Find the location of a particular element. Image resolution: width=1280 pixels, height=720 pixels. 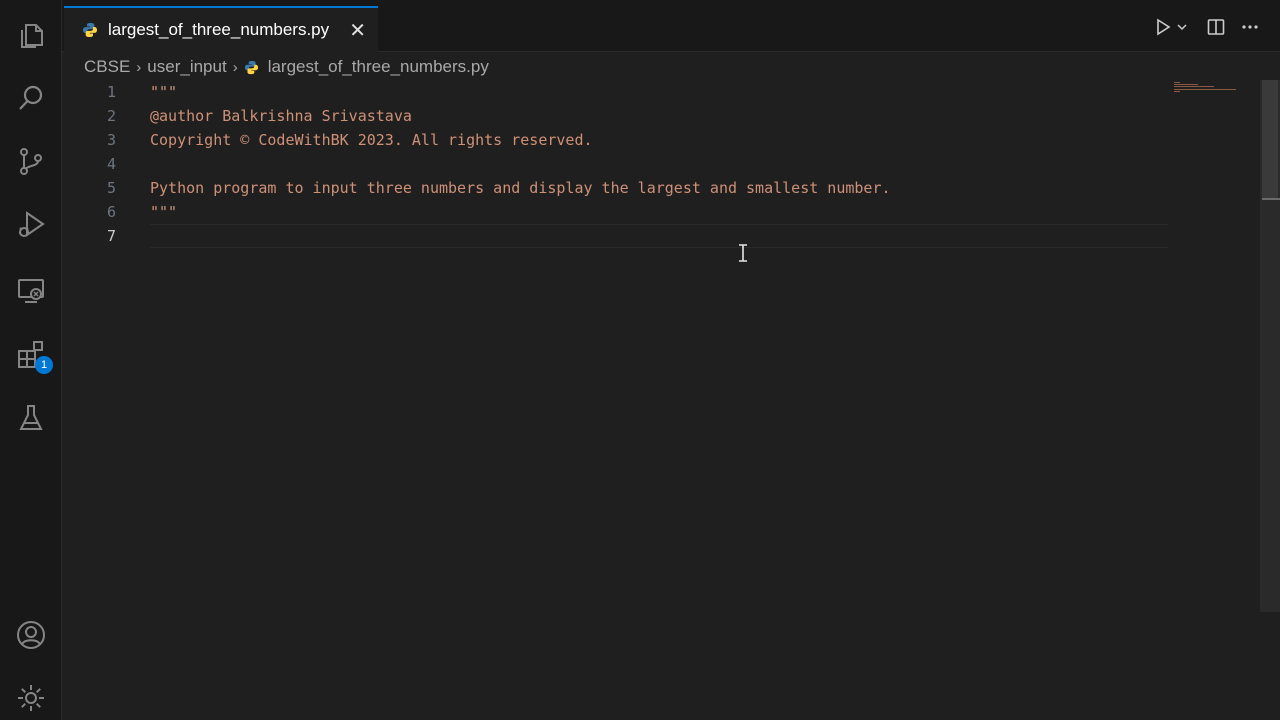

code-line-active: 7 is located at coordinates (617, 236).